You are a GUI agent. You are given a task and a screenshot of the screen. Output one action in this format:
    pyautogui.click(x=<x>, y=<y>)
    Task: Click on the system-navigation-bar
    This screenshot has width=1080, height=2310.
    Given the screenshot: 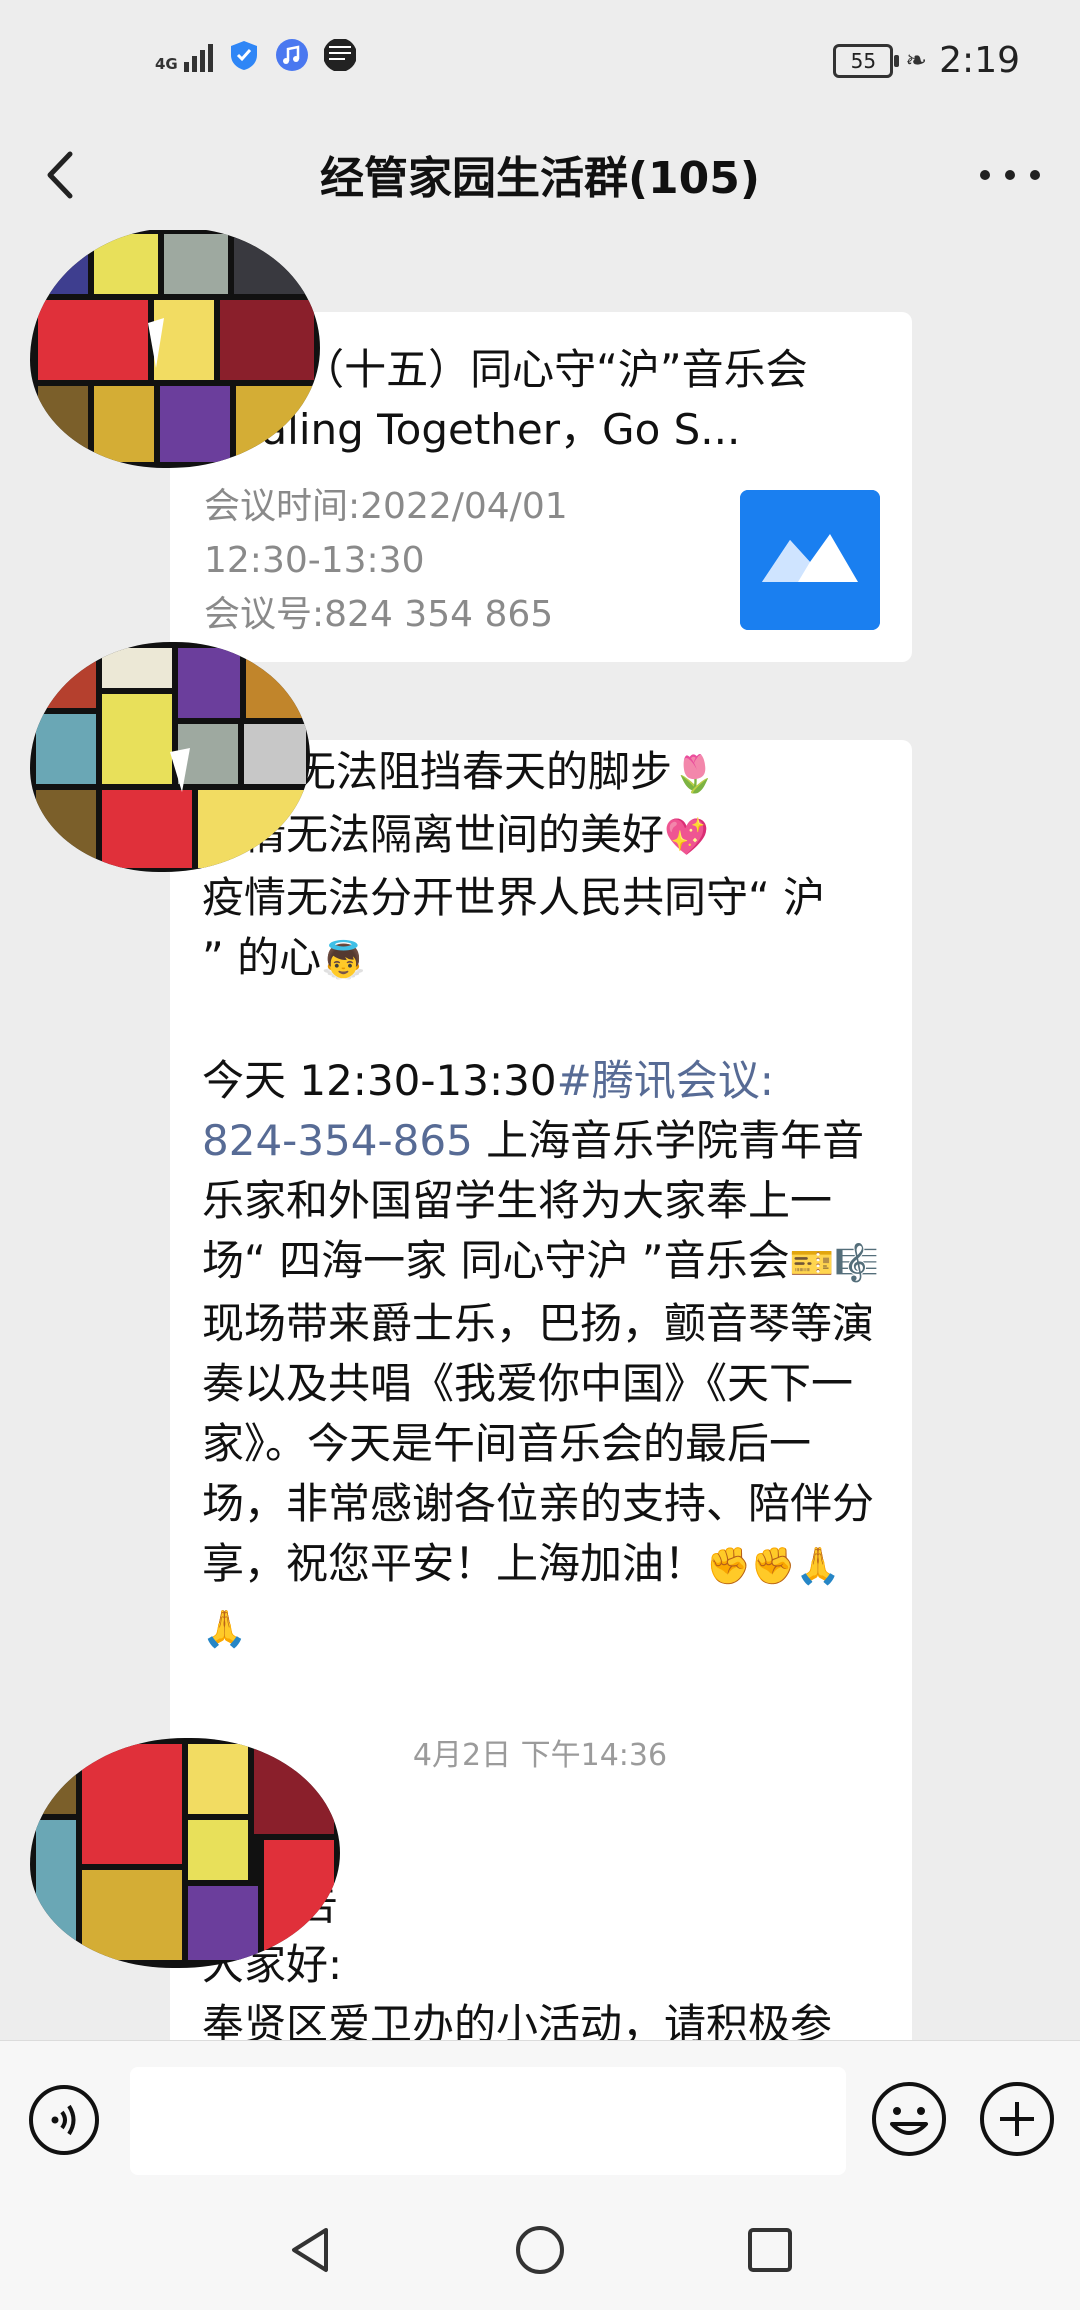 What is the action you would take?
    pyautogui.click(x=540, y=2255)
    